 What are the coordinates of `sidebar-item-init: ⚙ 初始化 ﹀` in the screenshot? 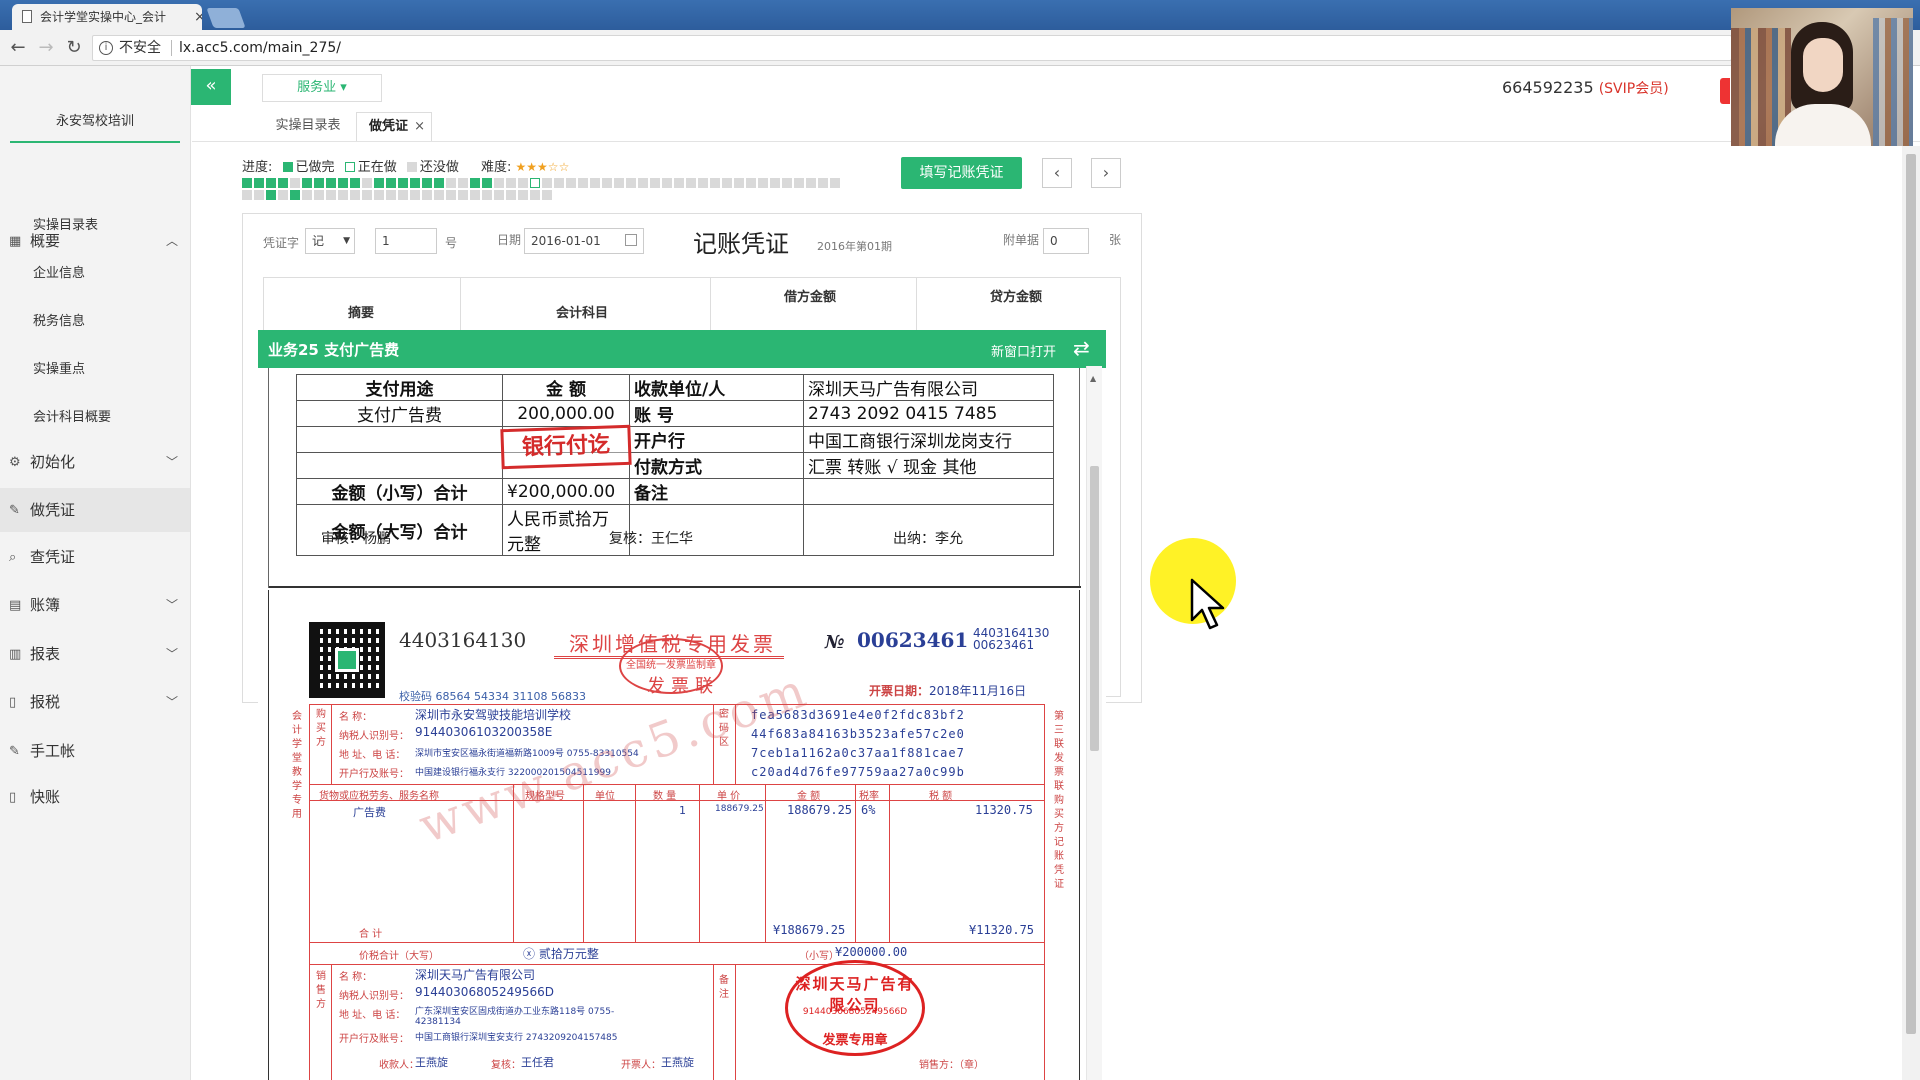 It's located at (95, 462).